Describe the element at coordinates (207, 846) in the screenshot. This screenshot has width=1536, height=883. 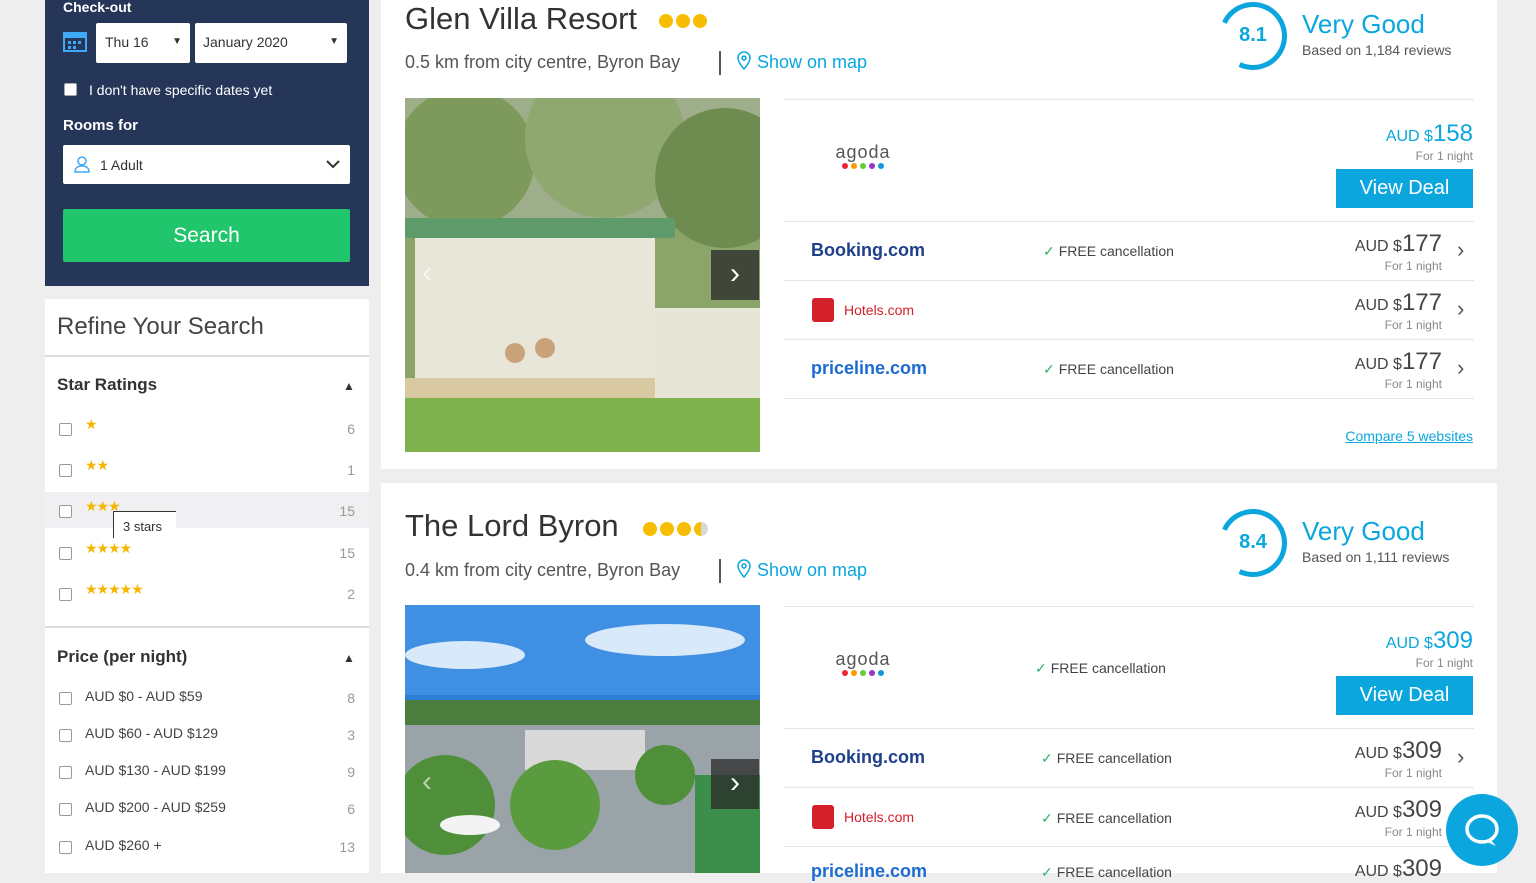
I see `price-filter-5: AUD $260 + 13` at that location.